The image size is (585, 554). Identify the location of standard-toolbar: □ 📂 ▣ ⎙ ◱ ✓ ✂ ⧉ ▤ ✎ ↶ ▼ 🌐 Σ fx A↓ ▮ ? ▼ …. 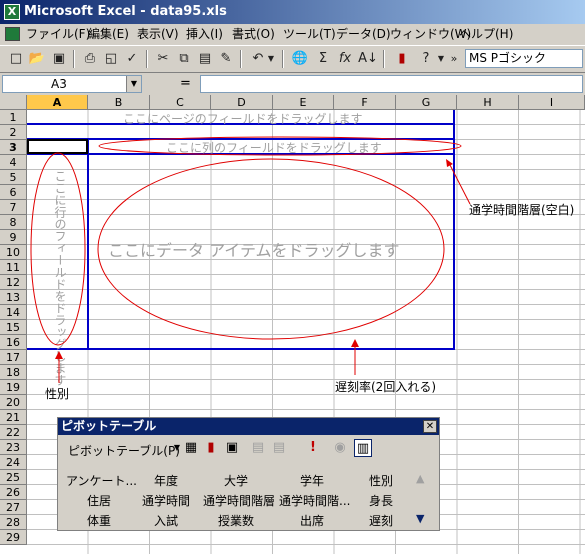
(292, 59).